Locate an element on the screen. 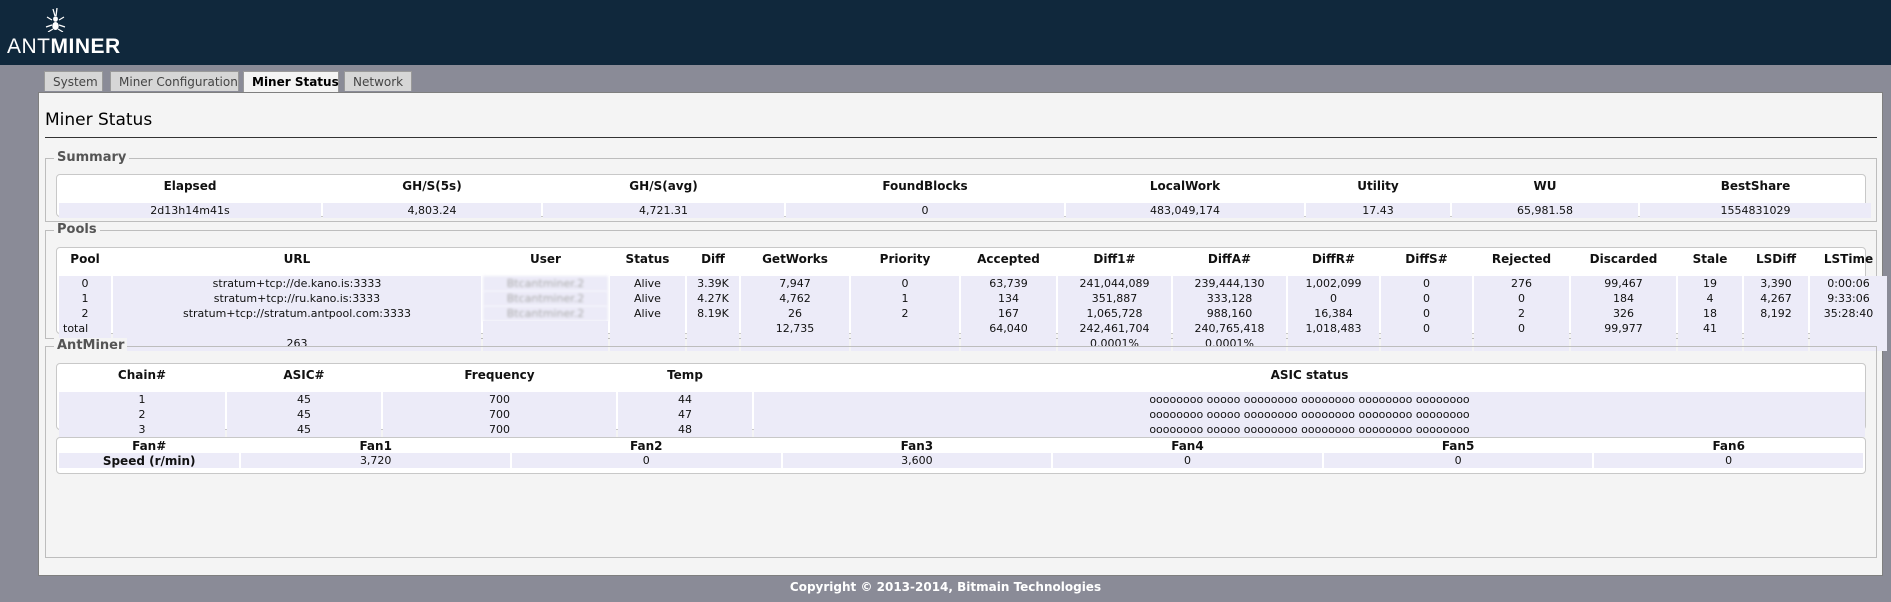  pools-header: Diff1# is located at coordinates (1114, 259).